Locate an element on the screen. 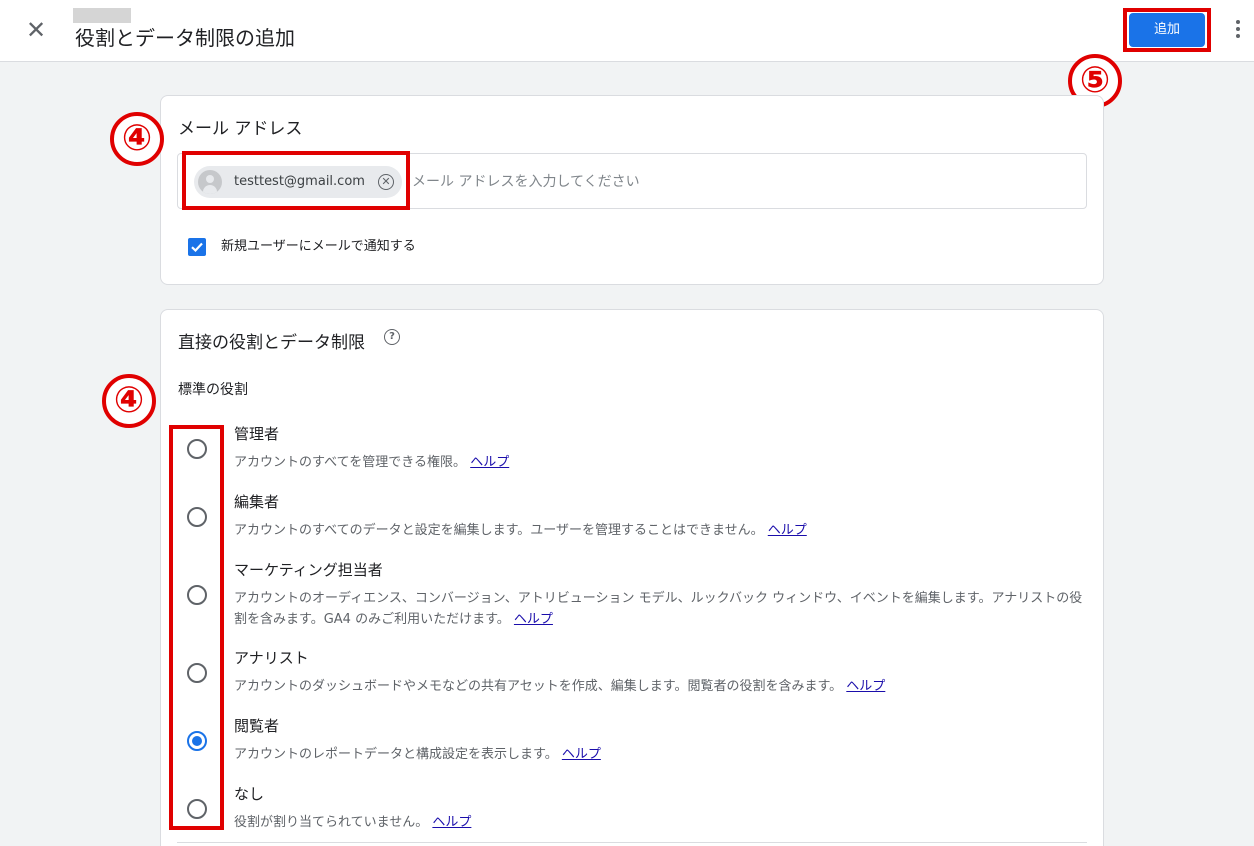 The width and height of the screenshot is (1254, 846). role-name: 閲覧者 is located at coordinates (257, 726).